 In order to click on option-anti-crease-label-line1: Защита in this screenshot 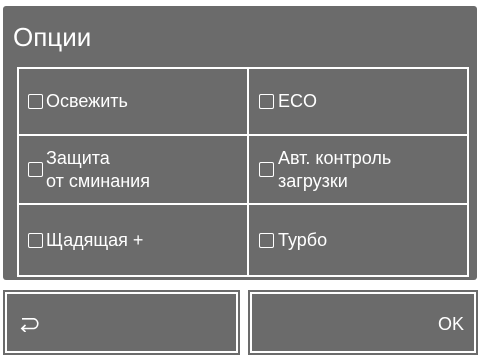, I will do `click(78, 157)`.